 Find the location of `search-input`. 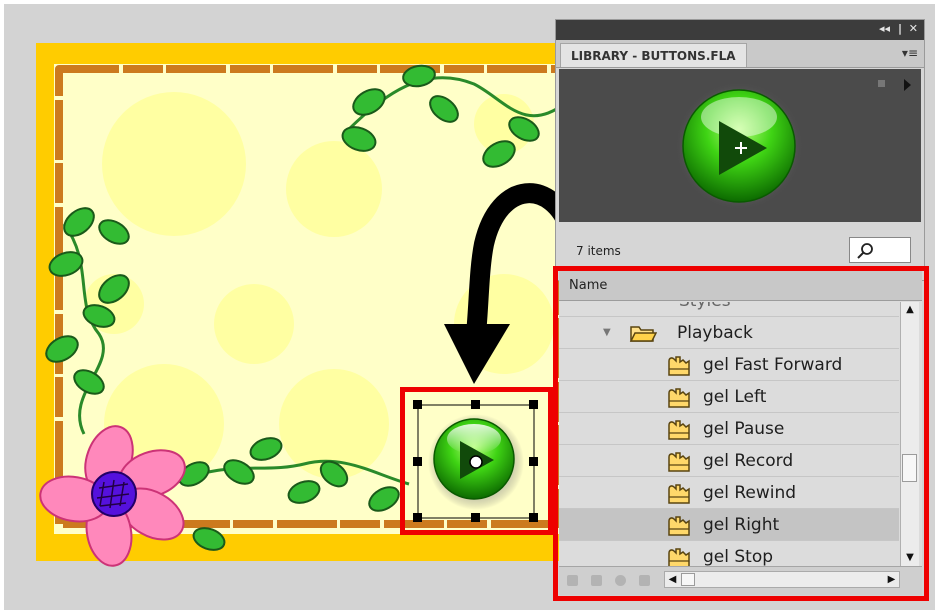

search-input is located at coordinates (880, 250).